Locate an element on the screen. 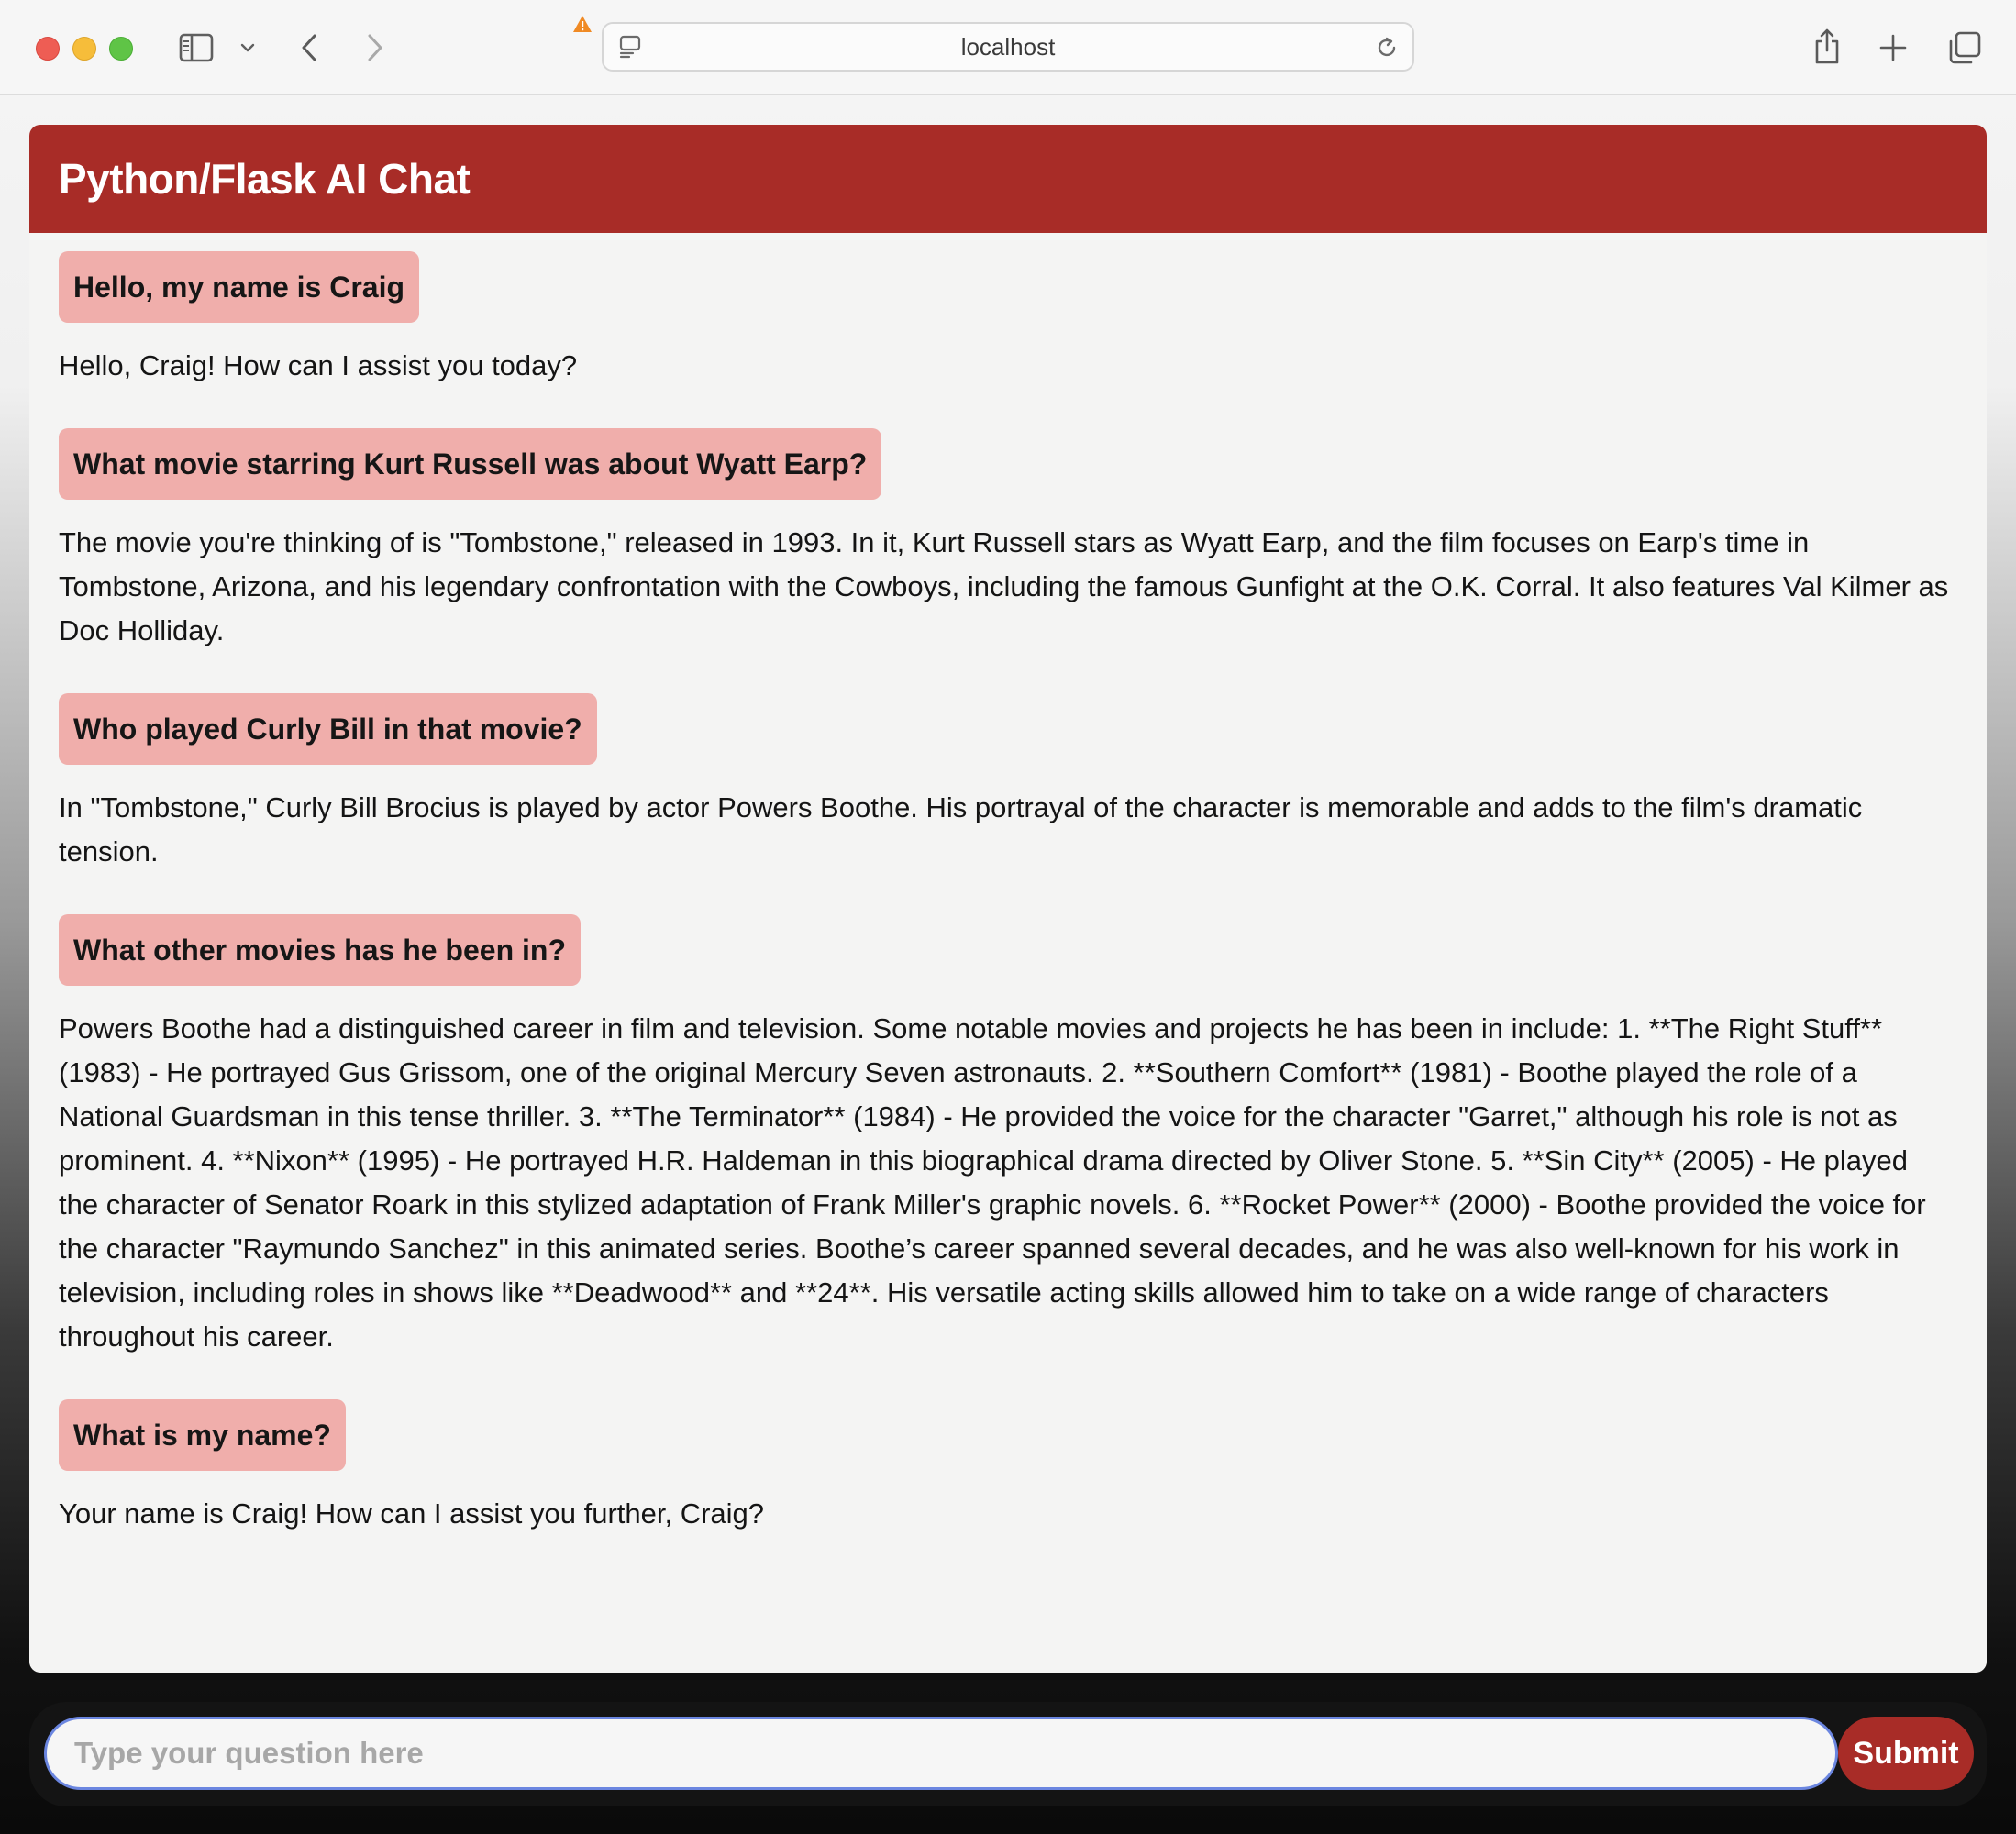 The height and width of the screenshot is (1834, 2016). share-icon is located at coordinates (1827, 46).